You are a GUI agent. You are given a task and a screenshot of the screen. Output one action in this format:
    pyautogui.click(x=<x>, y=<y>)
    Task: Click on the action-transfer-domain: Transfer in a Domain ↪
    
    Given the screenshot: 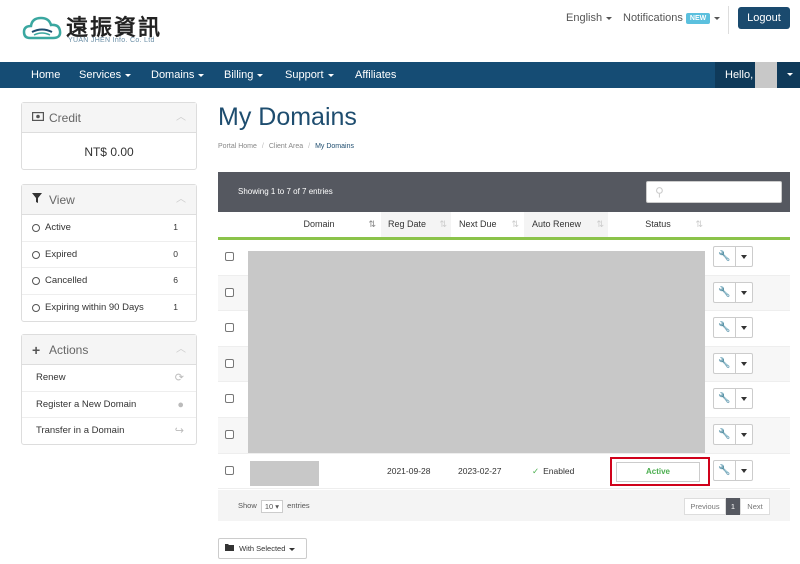 What is the action you would take?
    pyautogui.click(x=109, y=431)
    